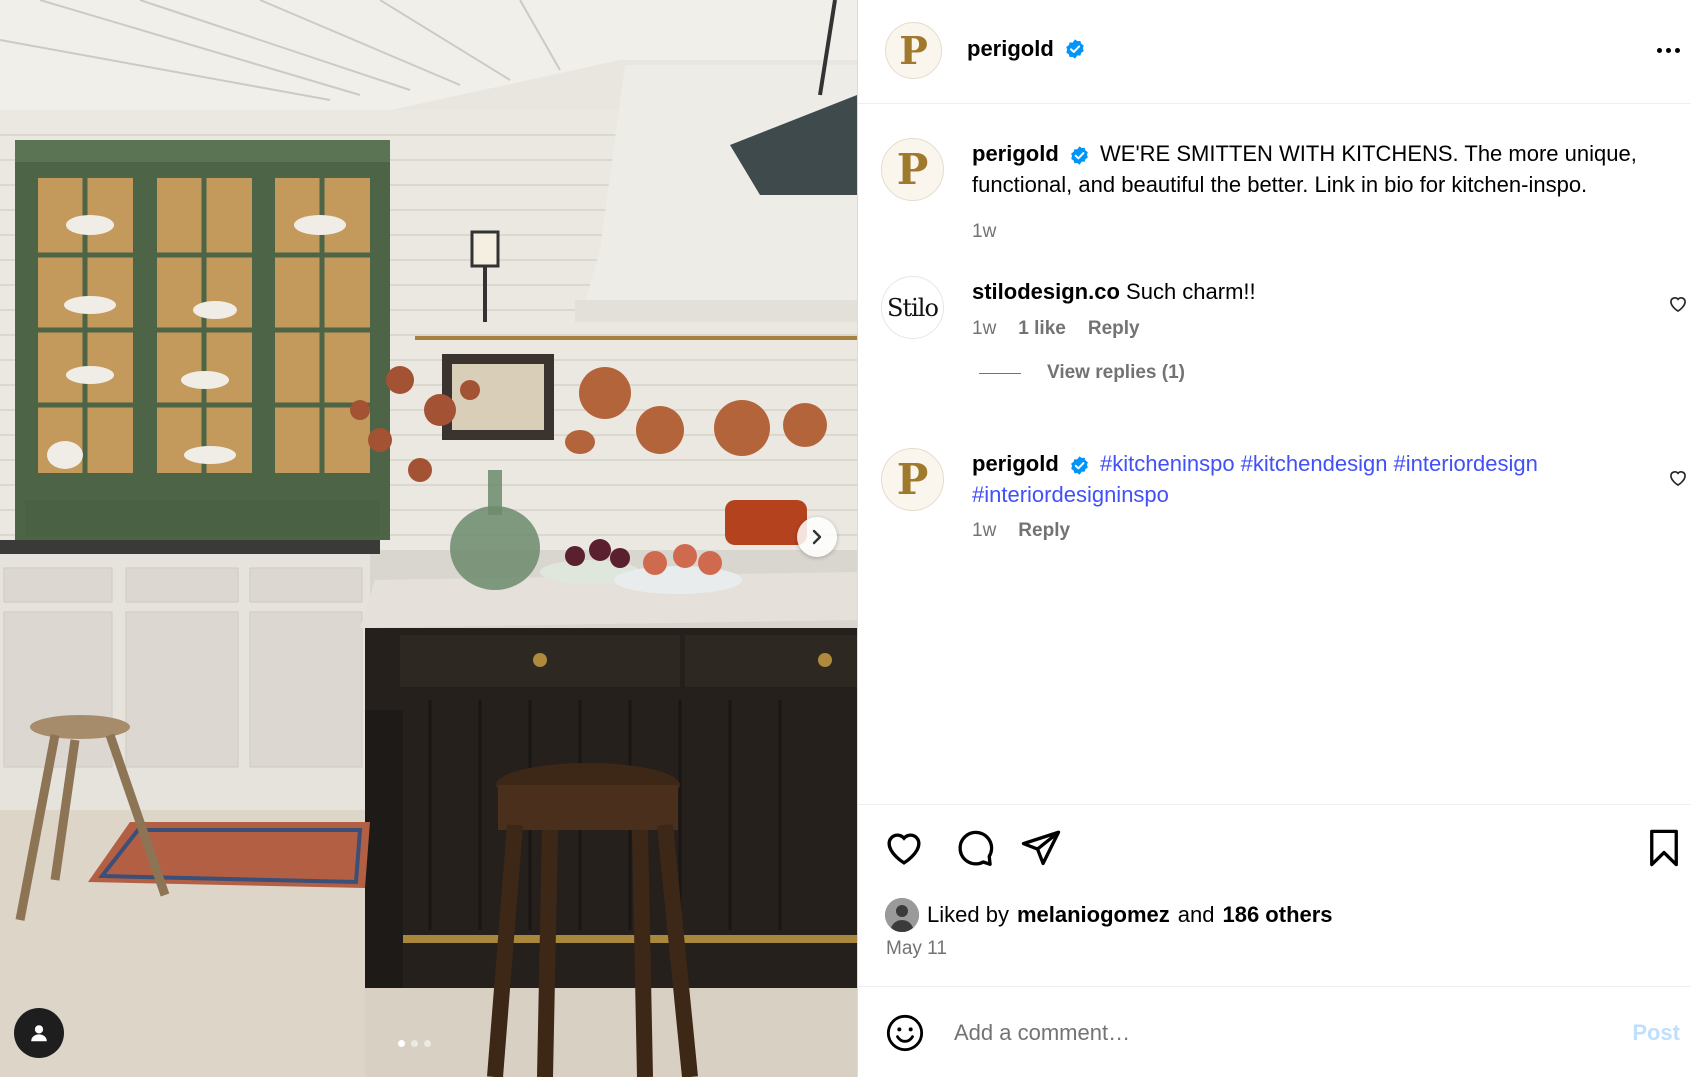 Image resolution: width=1691 pixels, height=1077 pixels. I want to click on caption-meta: 1w, so click(984, 232).